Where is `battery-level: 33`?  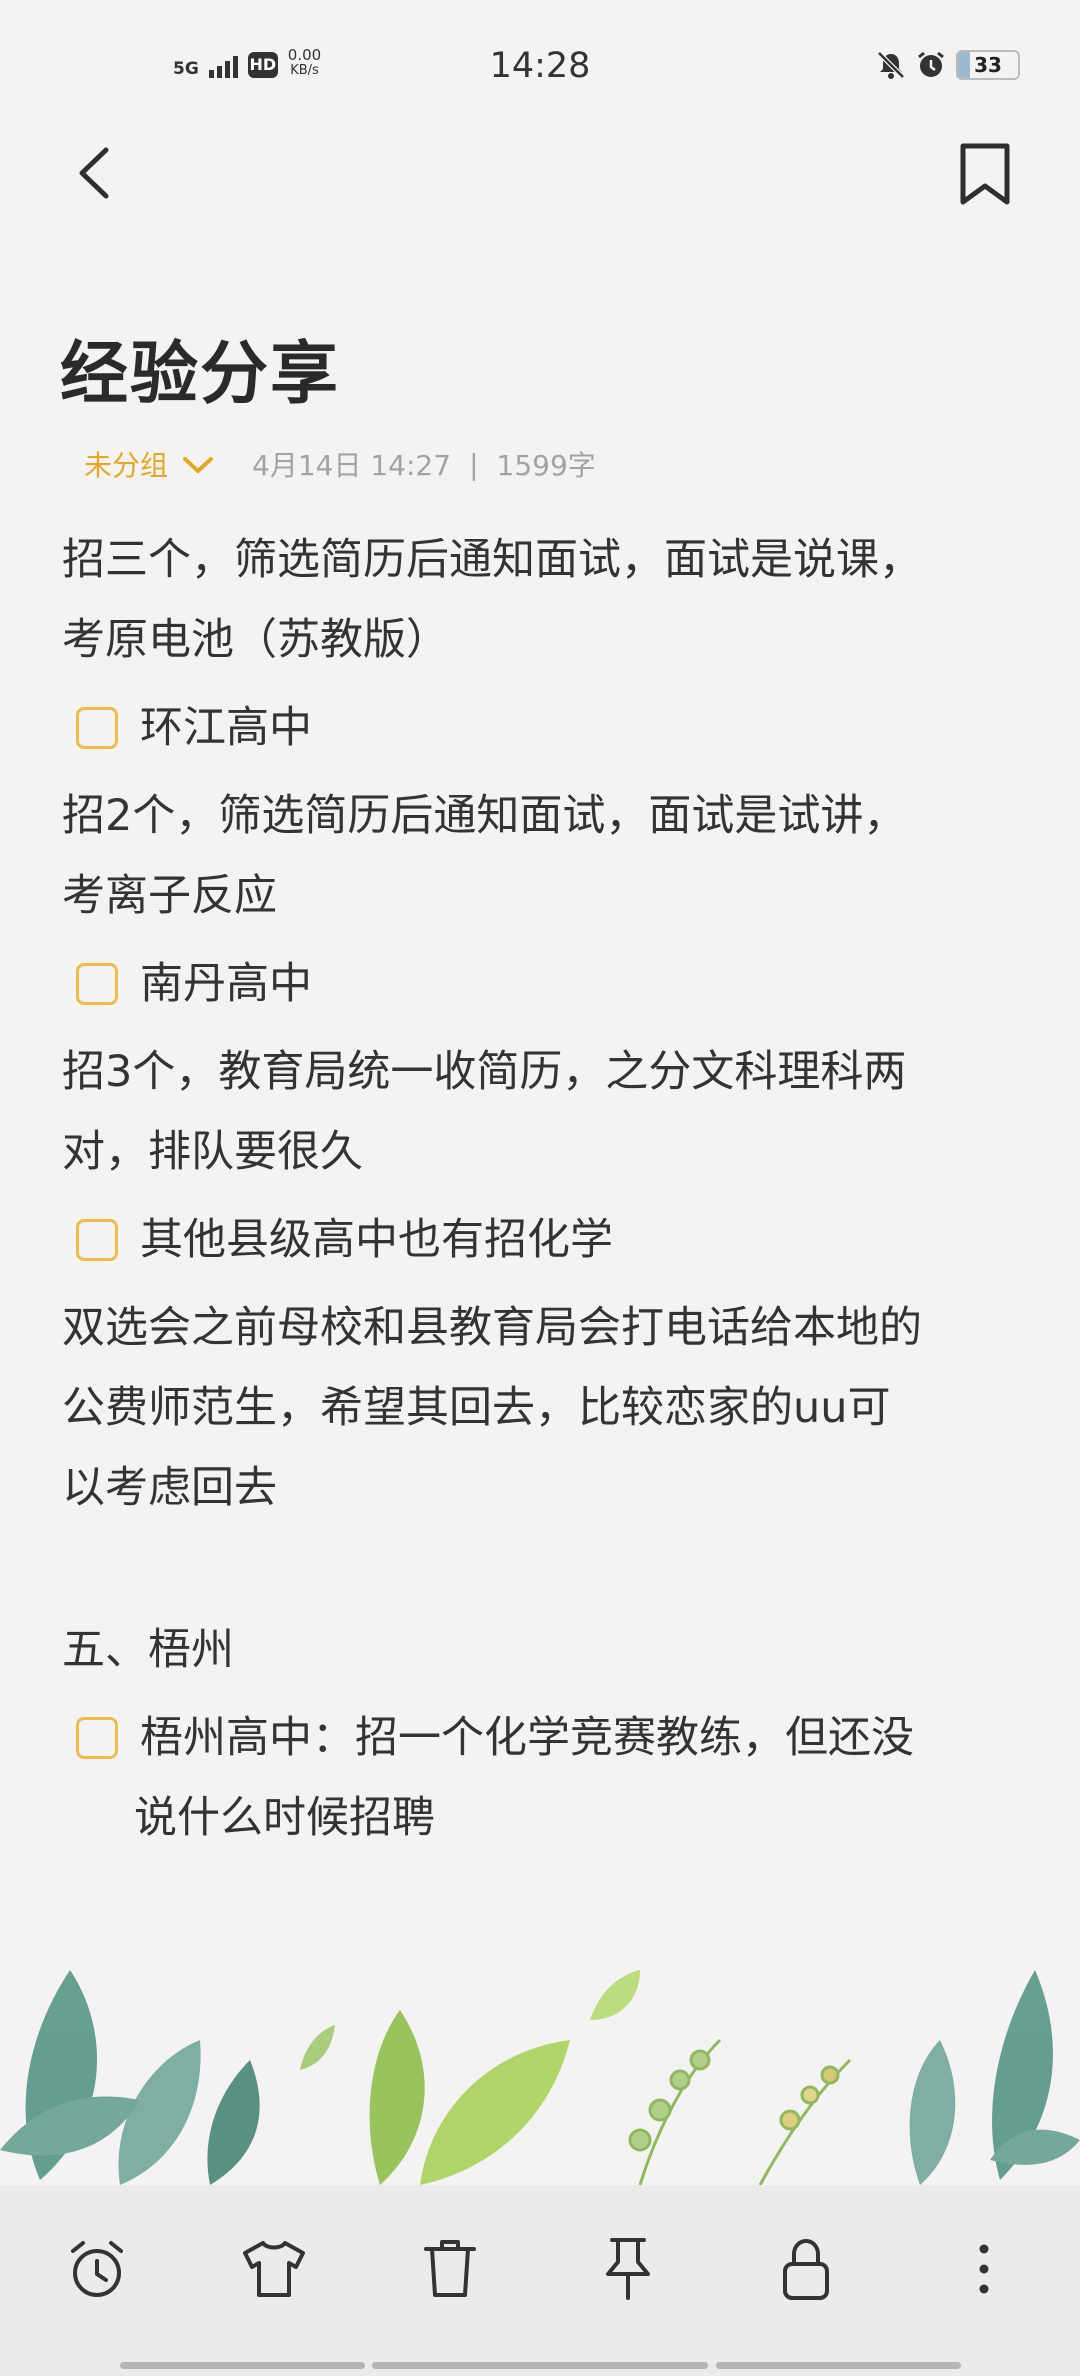
battery-level: 33 is located at coordinates (988, 65).